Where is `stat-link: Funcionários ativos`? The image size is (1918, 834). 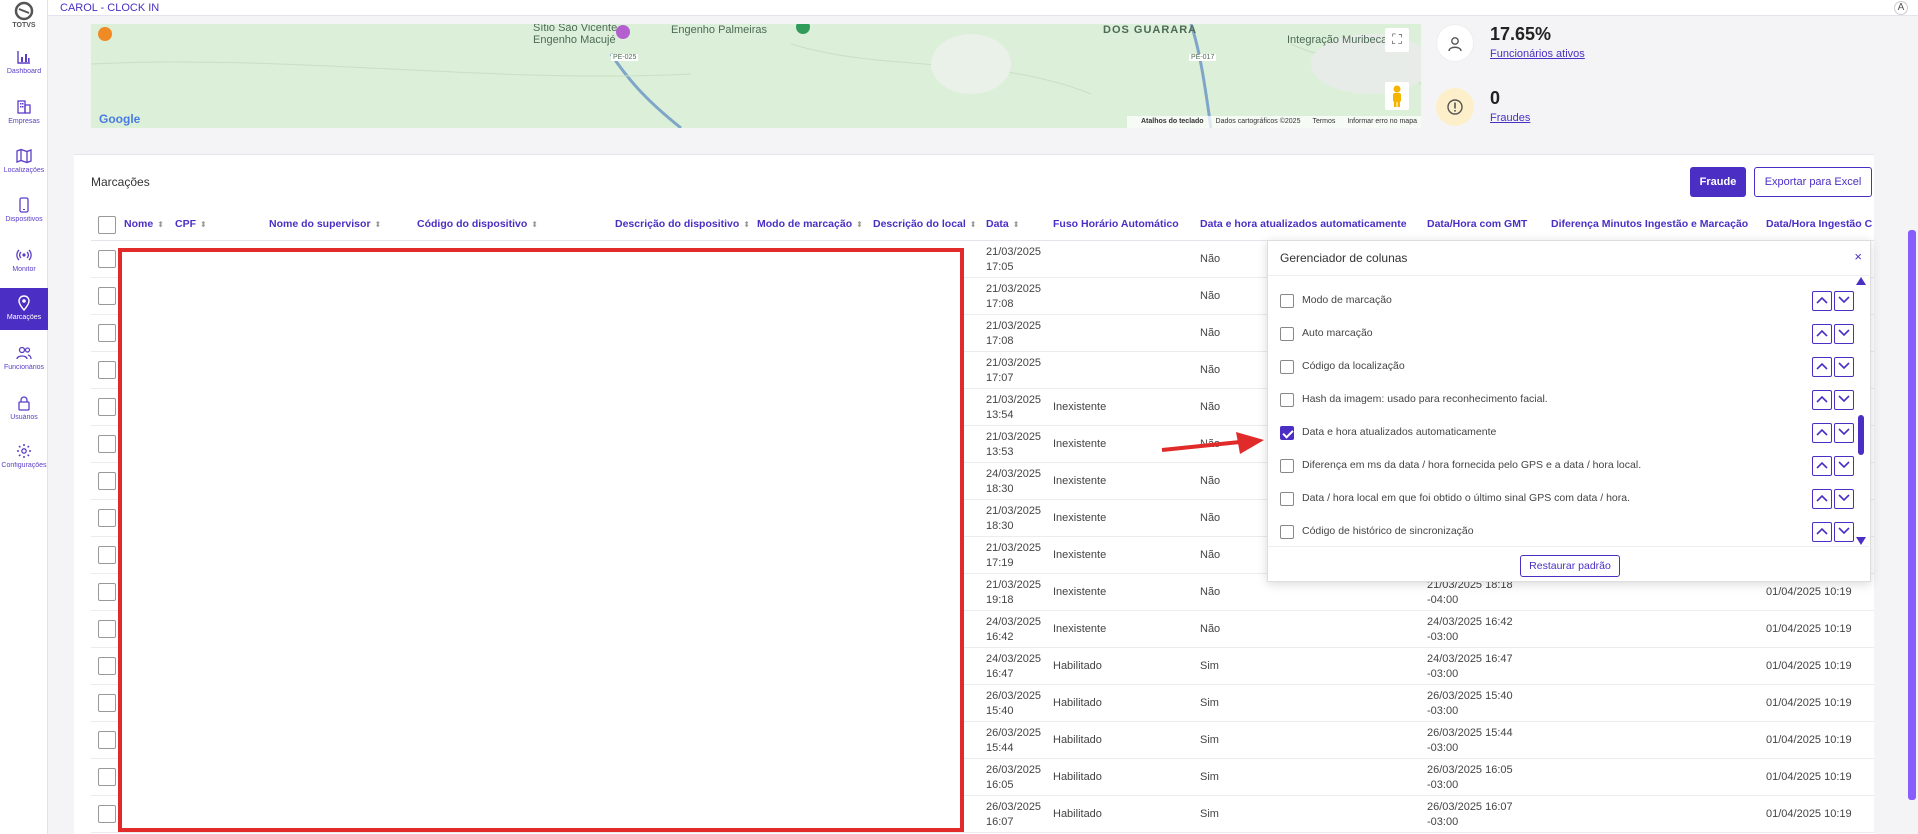 stat-link: Funcionários ativos is located at coordinates (1537, 54).